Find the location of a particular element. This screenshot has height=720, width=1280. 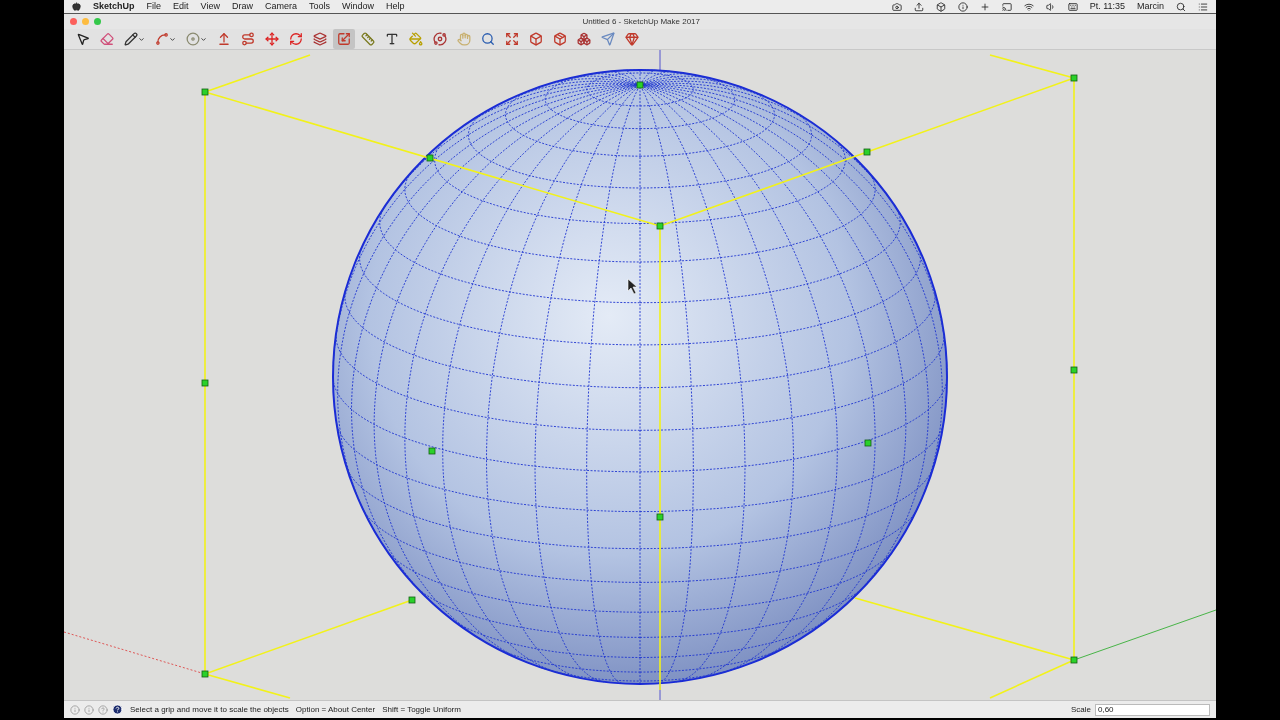

boxes-icon is located at coordinates (584, 39).